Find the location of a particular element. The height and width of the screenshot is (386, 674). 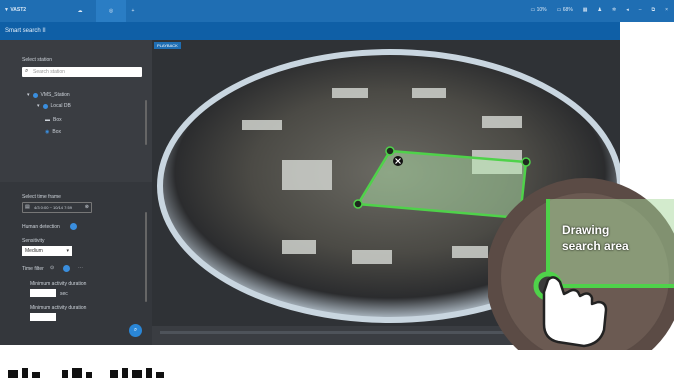

page-title: Smart search II is located at coordinates (25, 31).